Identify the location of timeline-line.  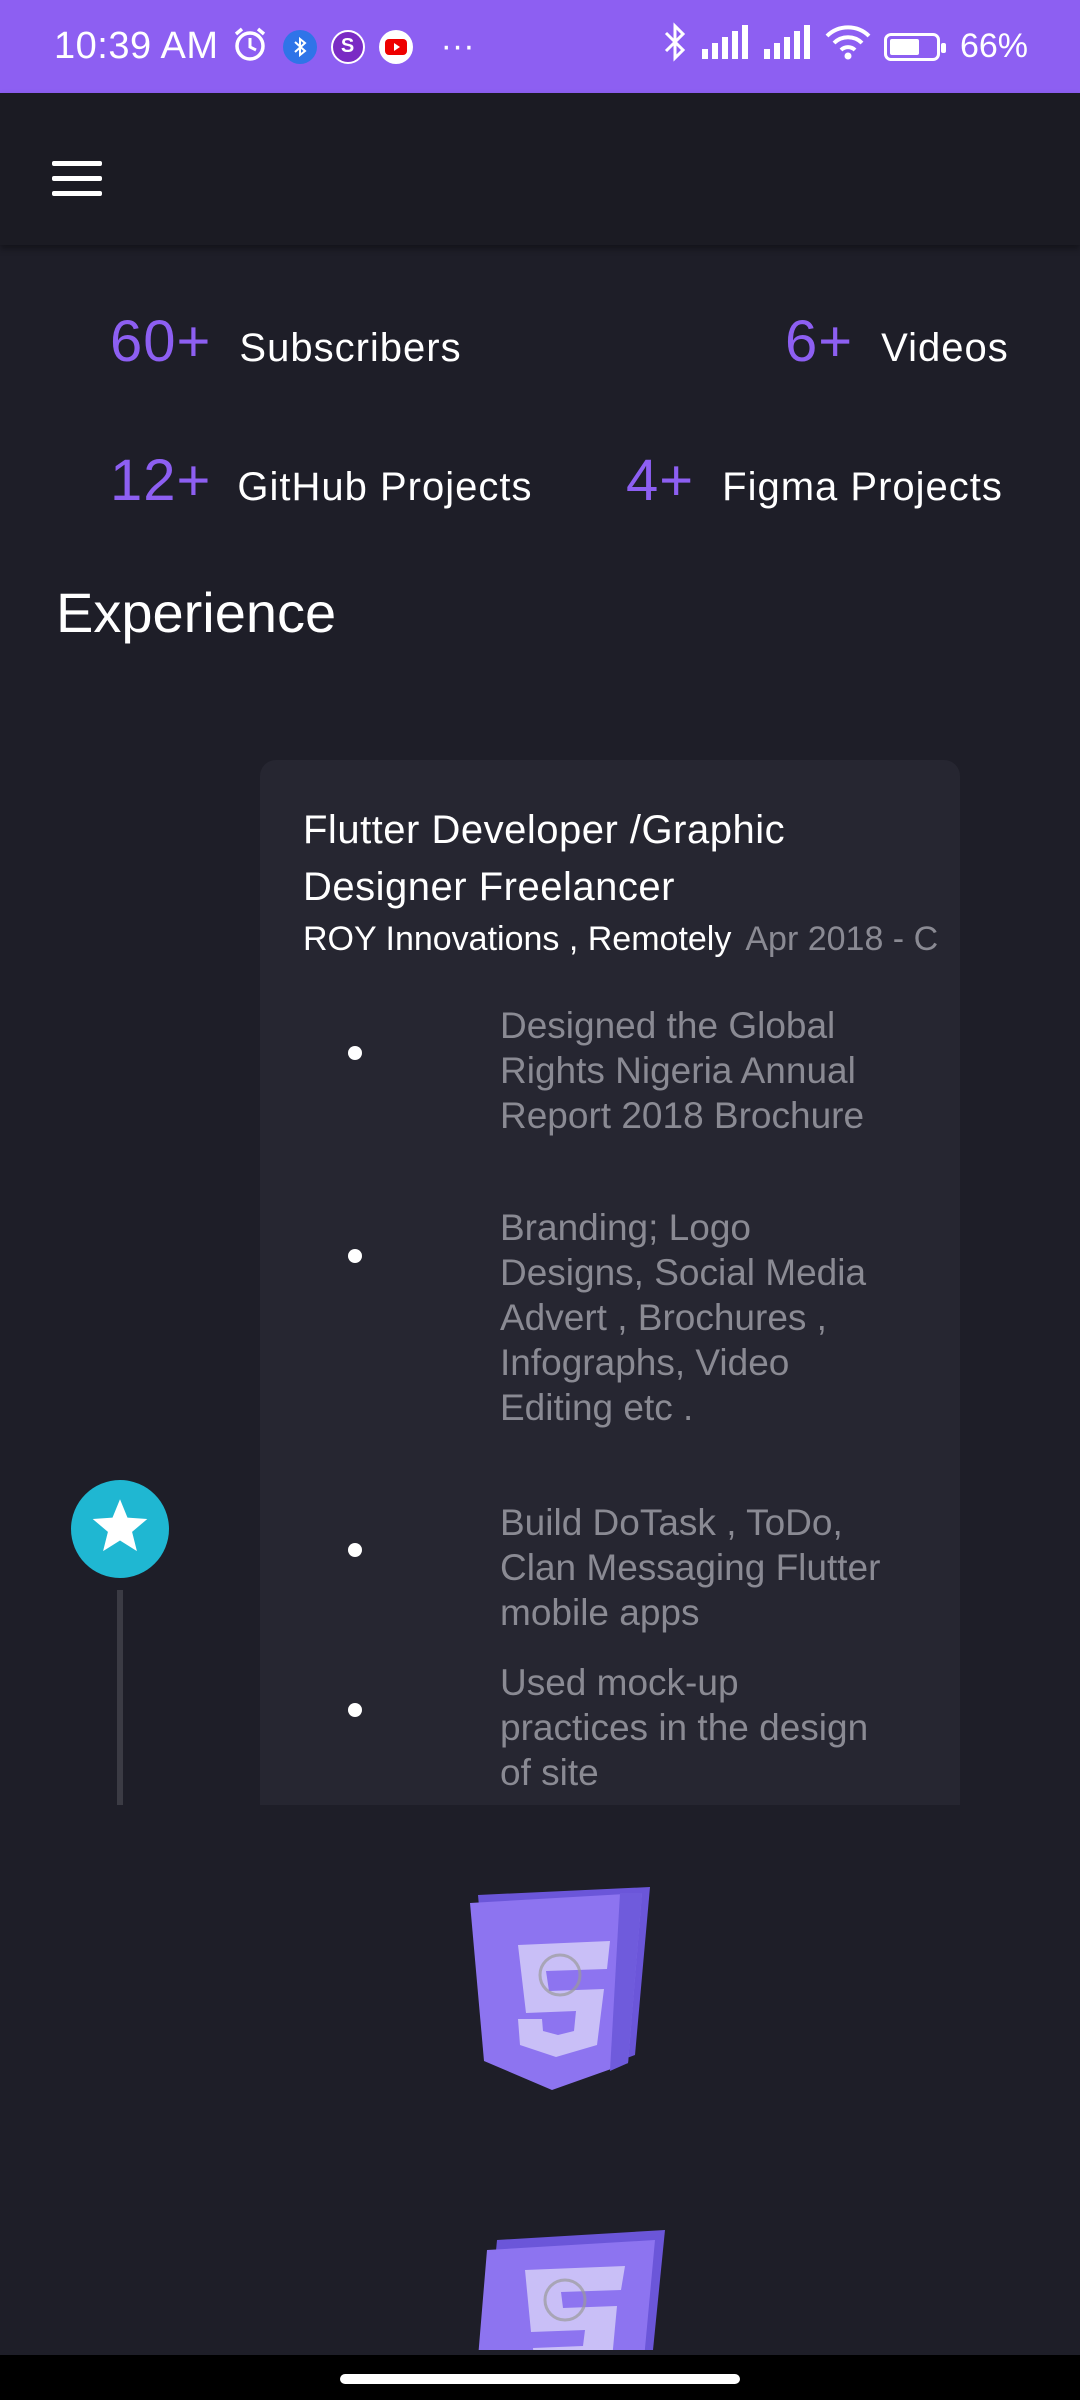
(120, 1697).